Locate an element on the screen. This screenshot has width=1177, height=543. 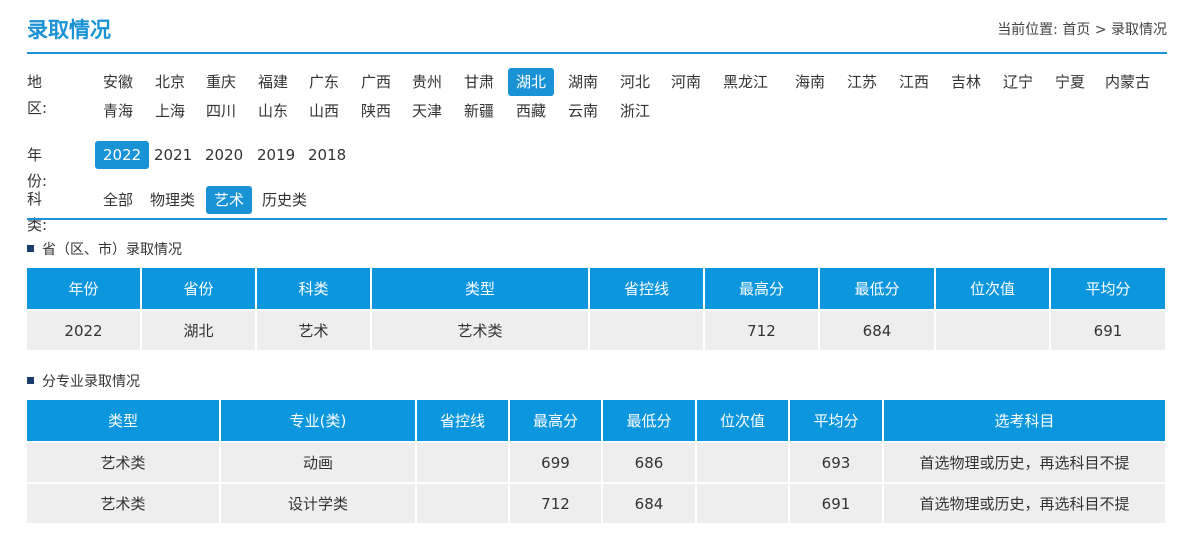
year-option: 2019 is located at coordinates (276, 155).